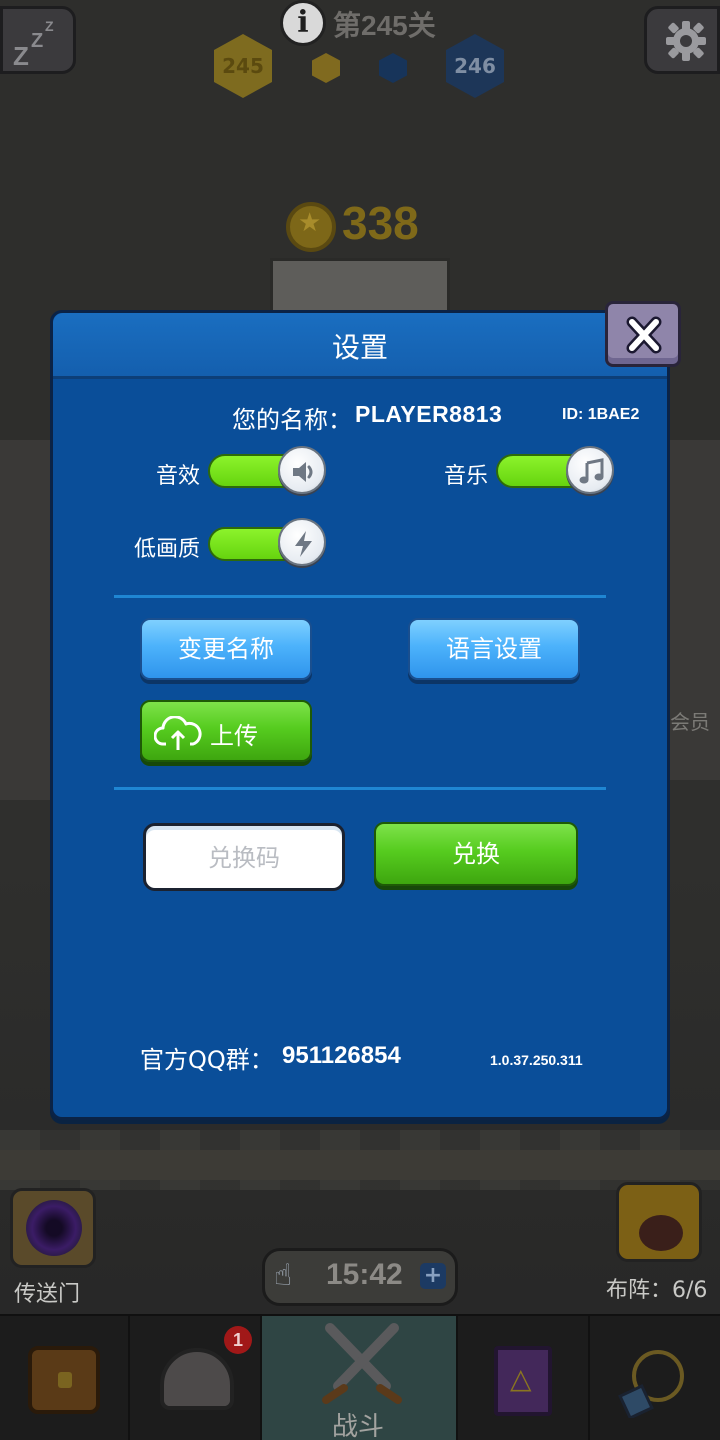 The width and height of the screenshot is (720, 1440). I want to click on speaker-icon, so click(303, 472).